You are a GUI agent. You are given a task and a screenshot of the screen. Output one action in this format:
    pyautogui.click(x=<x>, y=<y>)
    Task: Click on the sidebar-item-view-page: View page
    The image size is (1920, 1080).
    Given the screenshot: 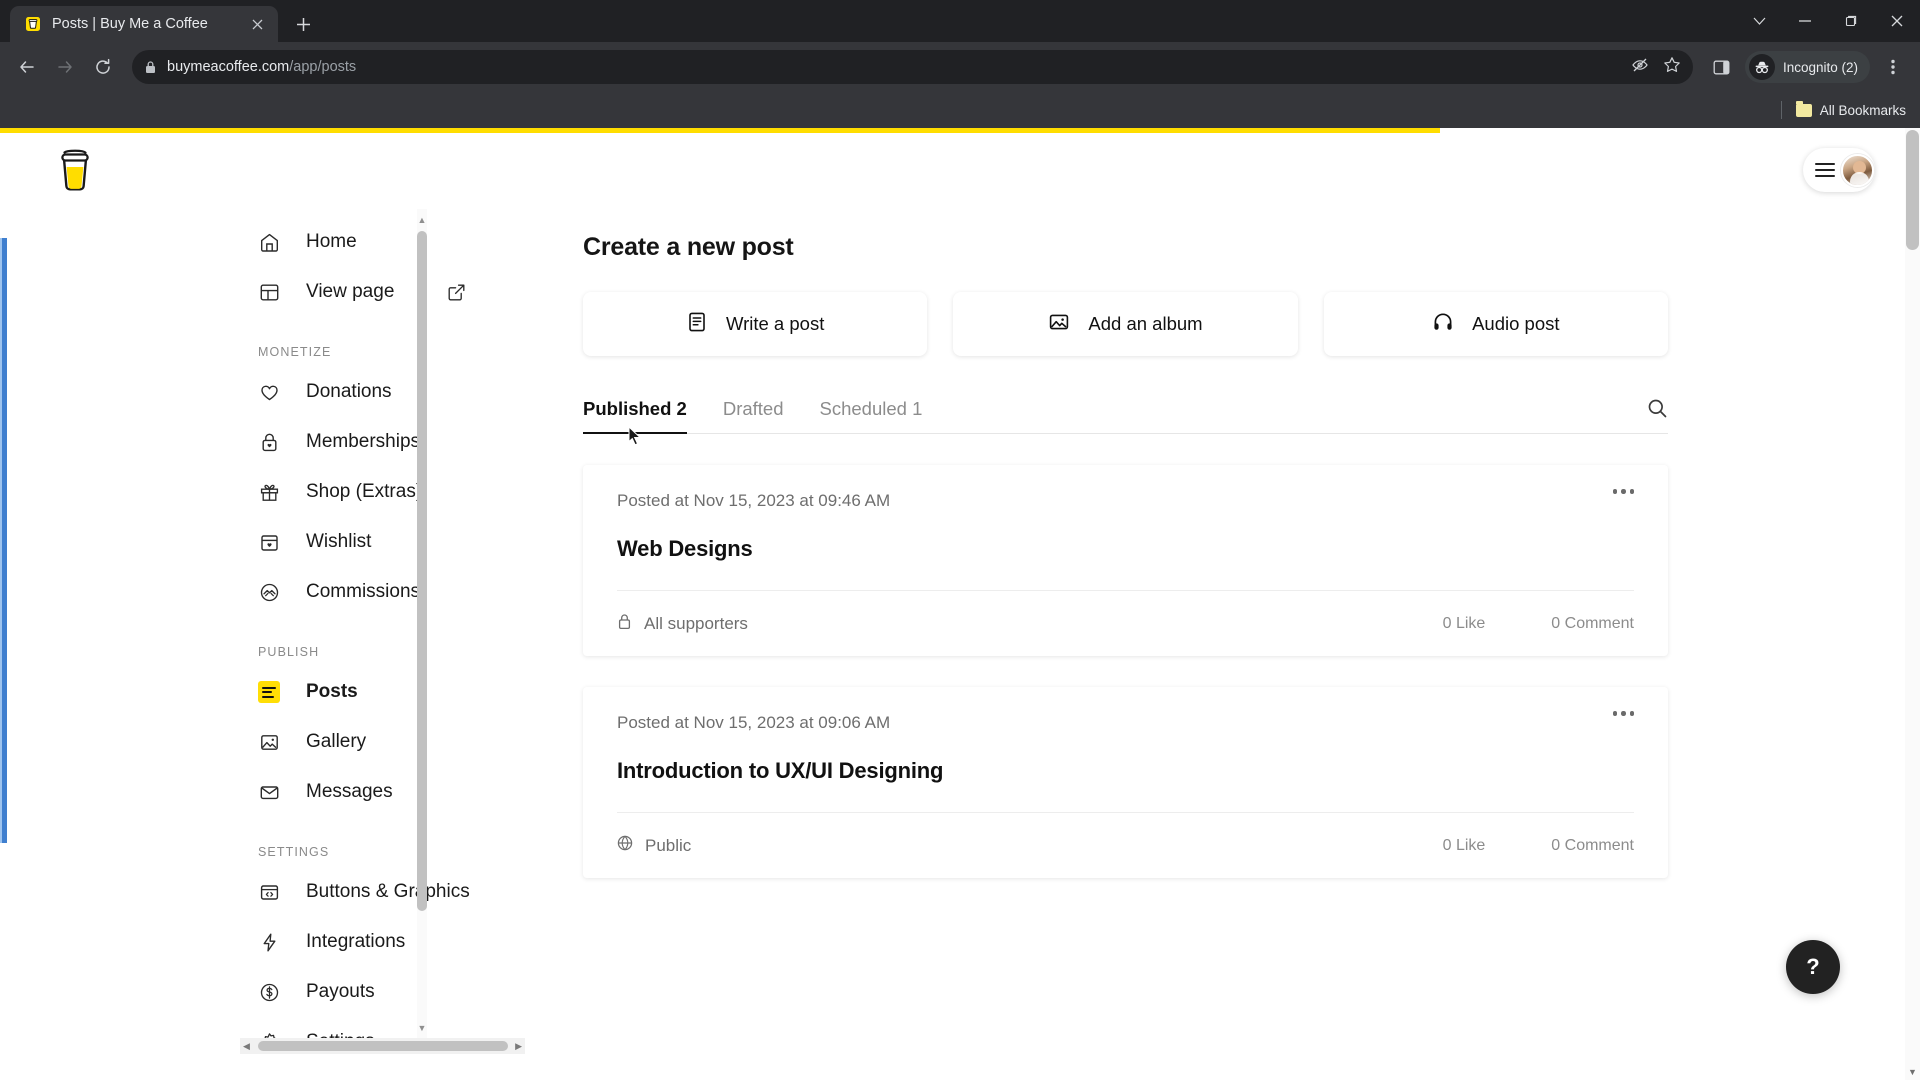 What is the action you would take?
    pyautogui.click(x=391, y=292)
    